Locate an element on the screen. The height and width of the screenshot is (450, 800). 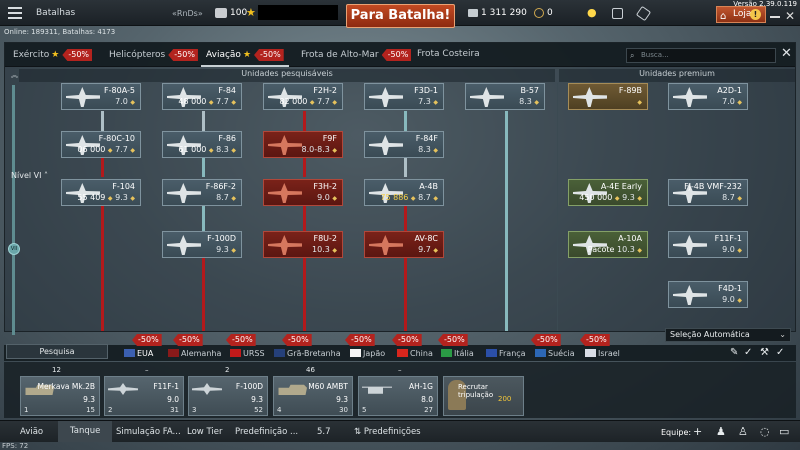
game-mode-label: Batalhas is located at coordinates (55, 13).